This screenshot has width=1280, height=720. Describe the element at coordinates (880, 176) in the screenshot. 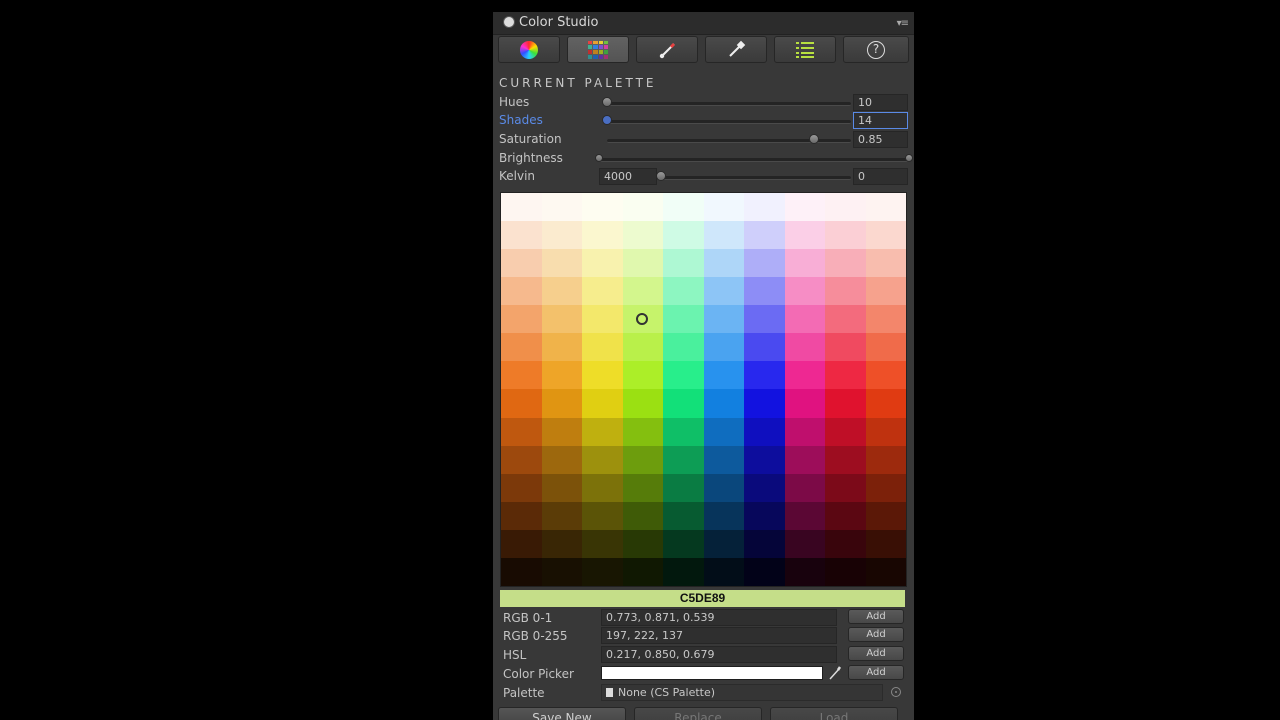

I see `kelvin-field: 0` at that location.